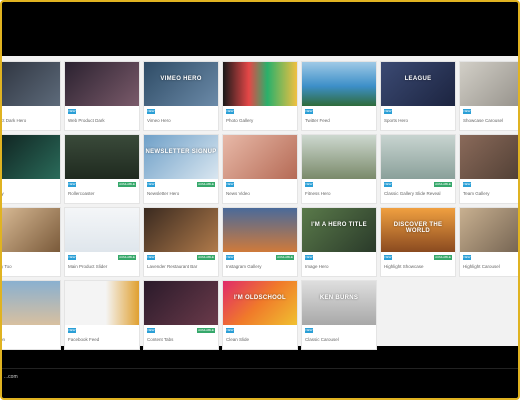 This screenshot has width=520, height=400. Describe the element at coordinates (172, 266) in the screenshot. I see `template-title: Lavender Restaurant Bar` at that location.